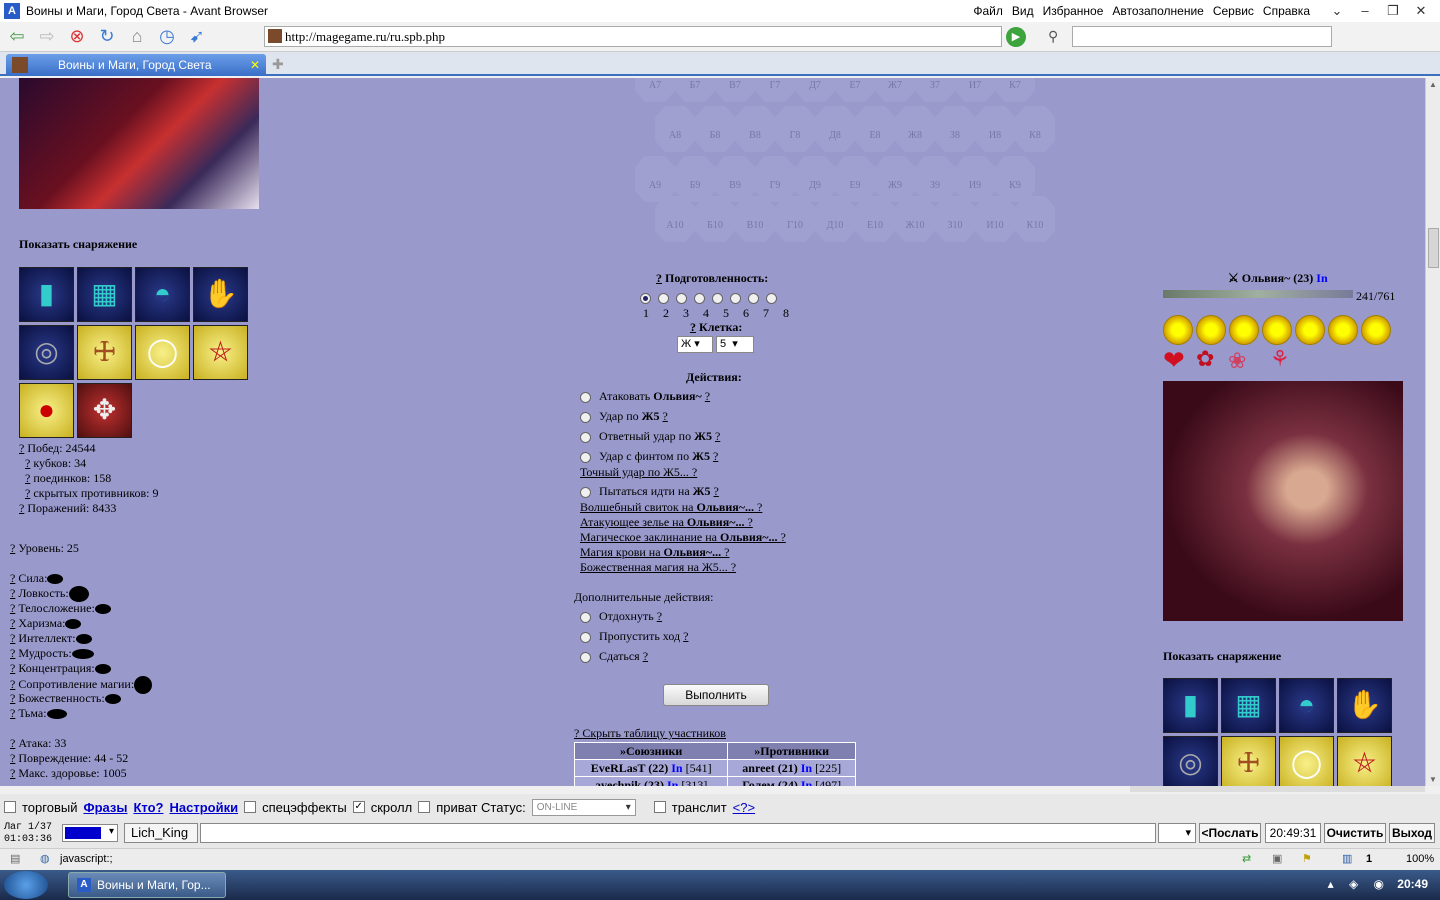  Describe the element at coordinates (769, 768) in the screenshot. I see `enemy-name: anreet (21)` at that location.